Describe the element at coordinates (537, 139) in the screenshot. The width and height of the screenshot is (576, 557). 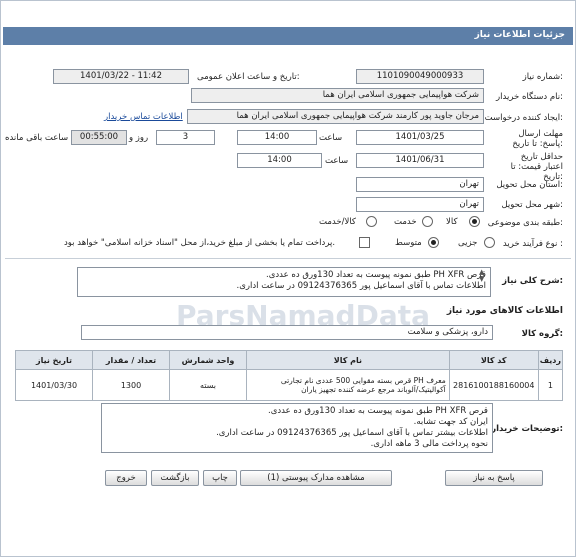
I see `deadline-label: مهلت ارسال پاسخ: تا تاریخ:` at that location.